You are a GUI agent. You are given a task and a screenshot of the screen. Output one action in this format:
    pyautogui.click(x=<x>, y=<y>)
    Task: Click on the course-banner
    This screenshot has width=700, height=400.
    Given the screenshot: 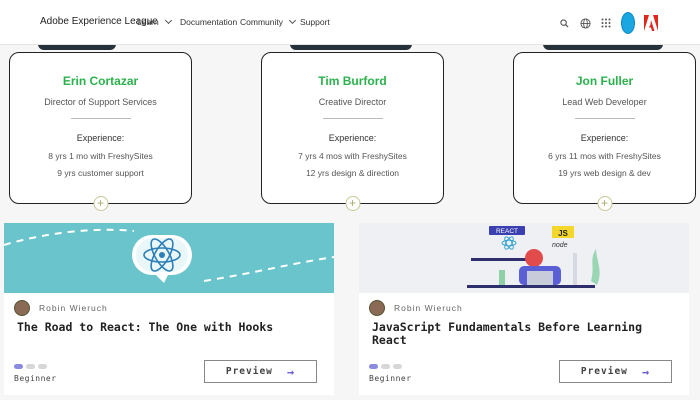 What is the action you would take?
    pyautogui.click(x=169, y=258)
    